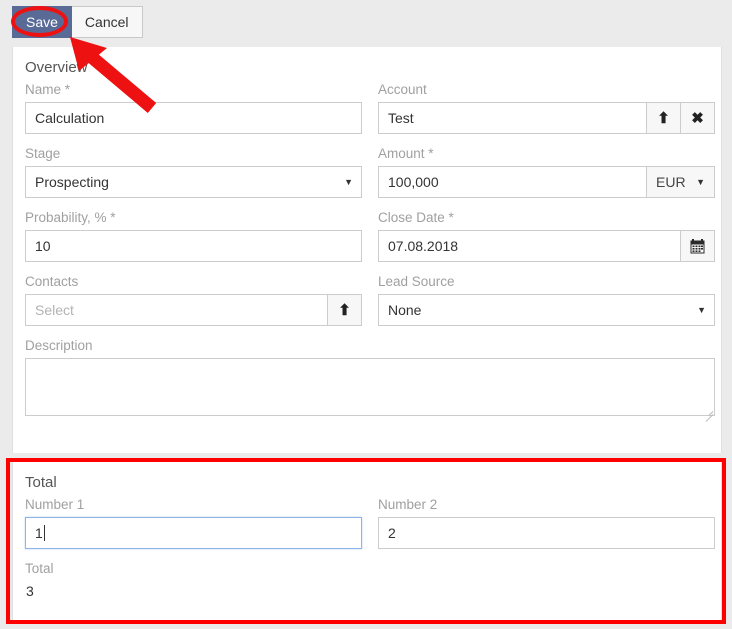 This screenshot has width=732, height=629. What do you see at coordinates (698, 118) in the screenshot?
I see `close-x-icon: ✖` at bounding box center [698, 118].